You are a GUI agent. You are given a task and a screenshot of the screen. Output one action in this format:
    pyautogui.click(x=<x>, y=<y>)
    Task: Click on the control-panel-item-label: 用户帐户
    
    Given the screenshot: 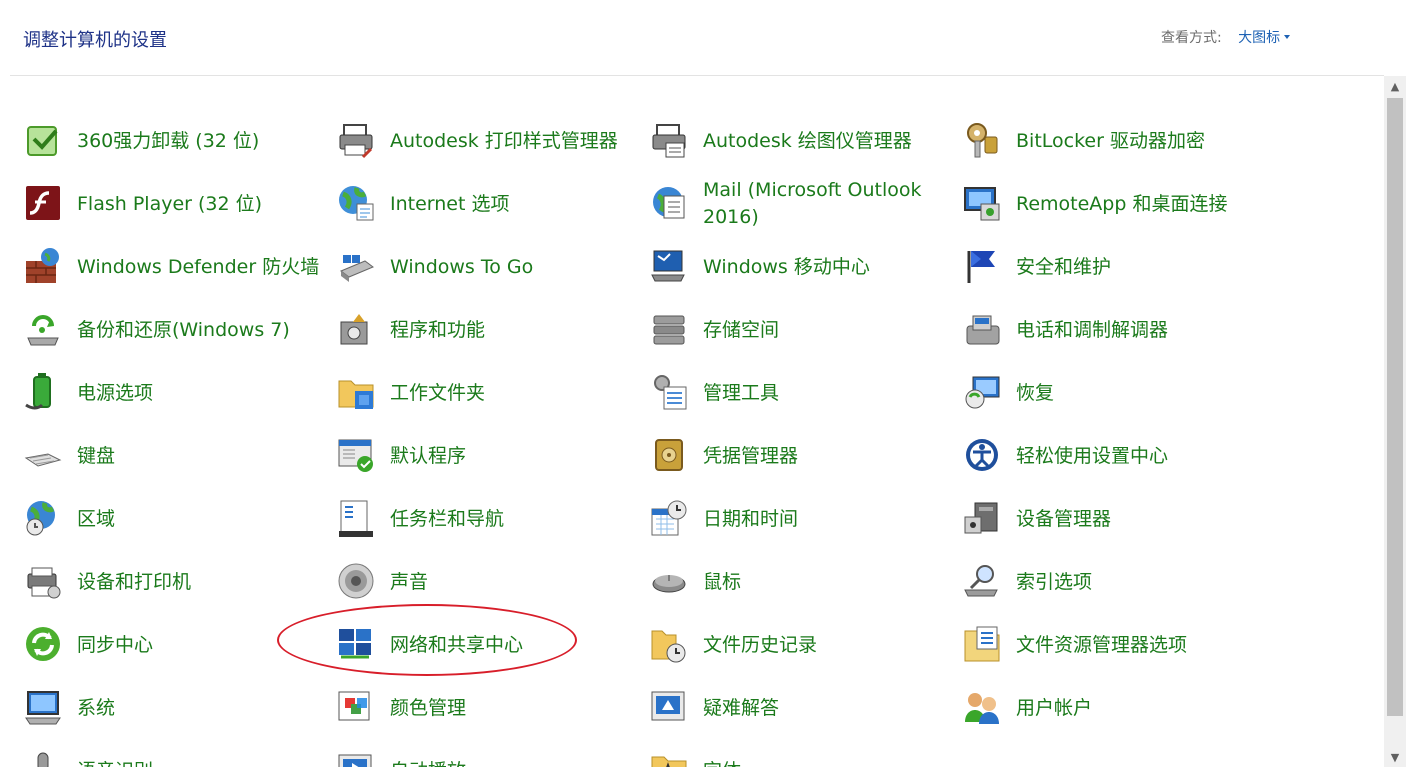 What is the action you would take?
    pyautogui.click(x=1054, y=707)
    